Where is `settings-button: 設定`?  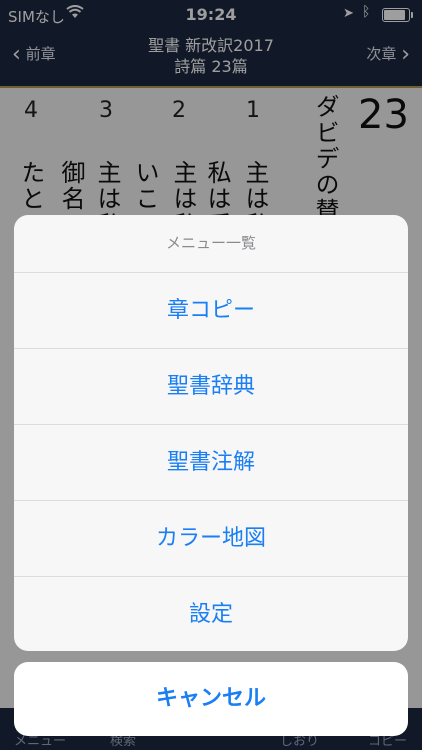
settings-button: 設定 is located at coordinates (211, 614).